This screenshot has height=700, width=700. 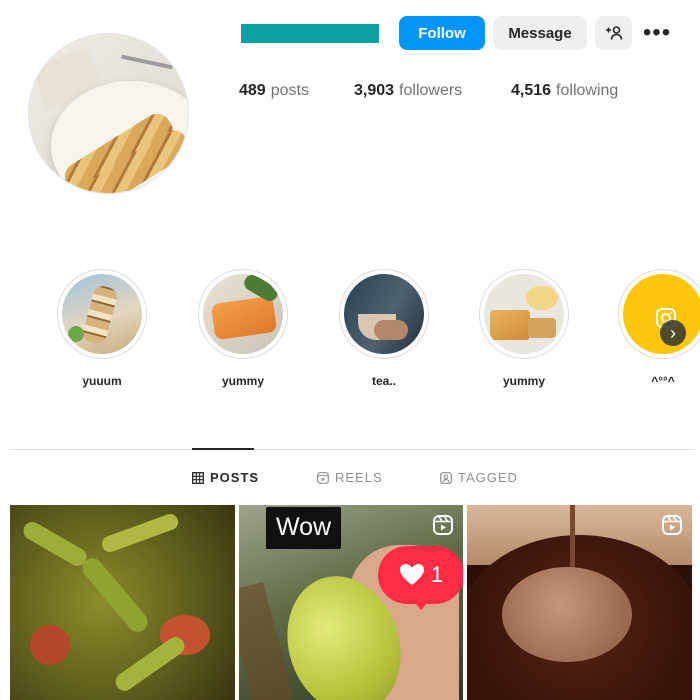 What do you see at coordinates (446, 477) in the screenshot?
I see `tagged-icon` at bounding box center [446, 477].